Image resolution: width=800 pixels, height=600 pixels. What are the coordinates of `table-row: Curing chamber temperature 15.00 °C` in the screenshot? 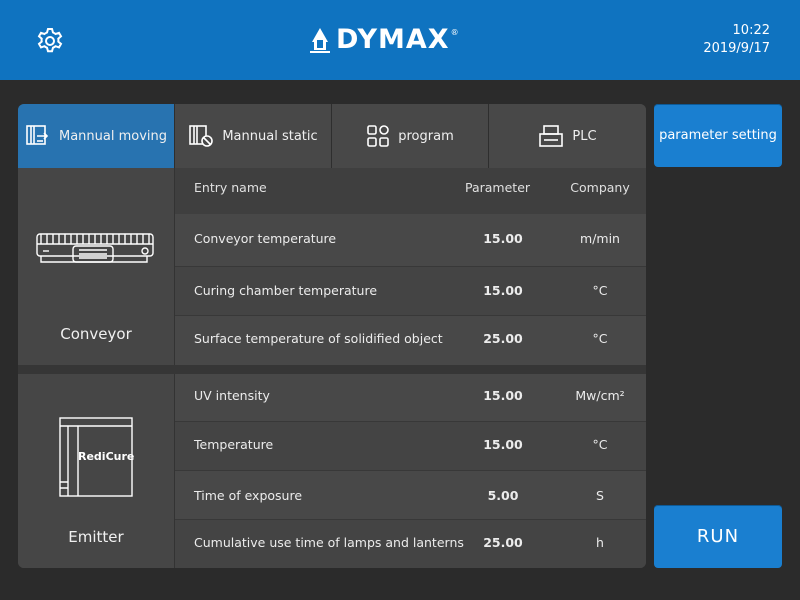 It's located at (410, 291).